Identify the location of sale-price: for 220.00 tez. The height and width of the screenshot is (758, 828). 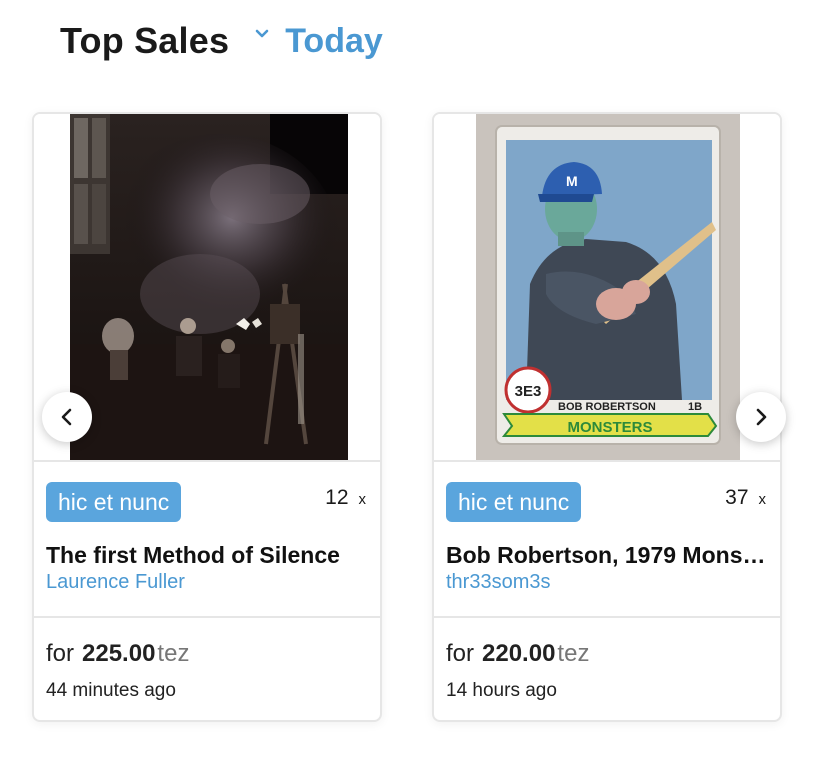
(517, 654).